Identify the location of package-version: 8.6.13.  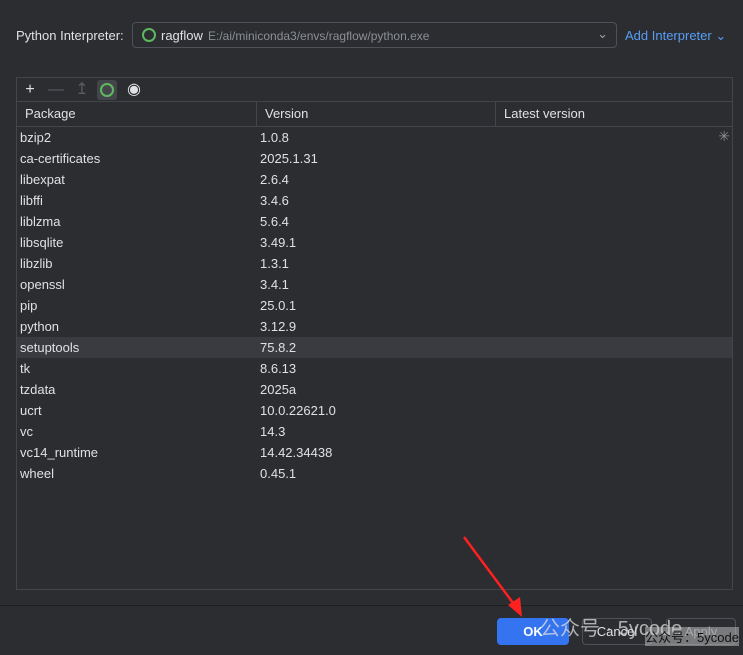
(278, 368).